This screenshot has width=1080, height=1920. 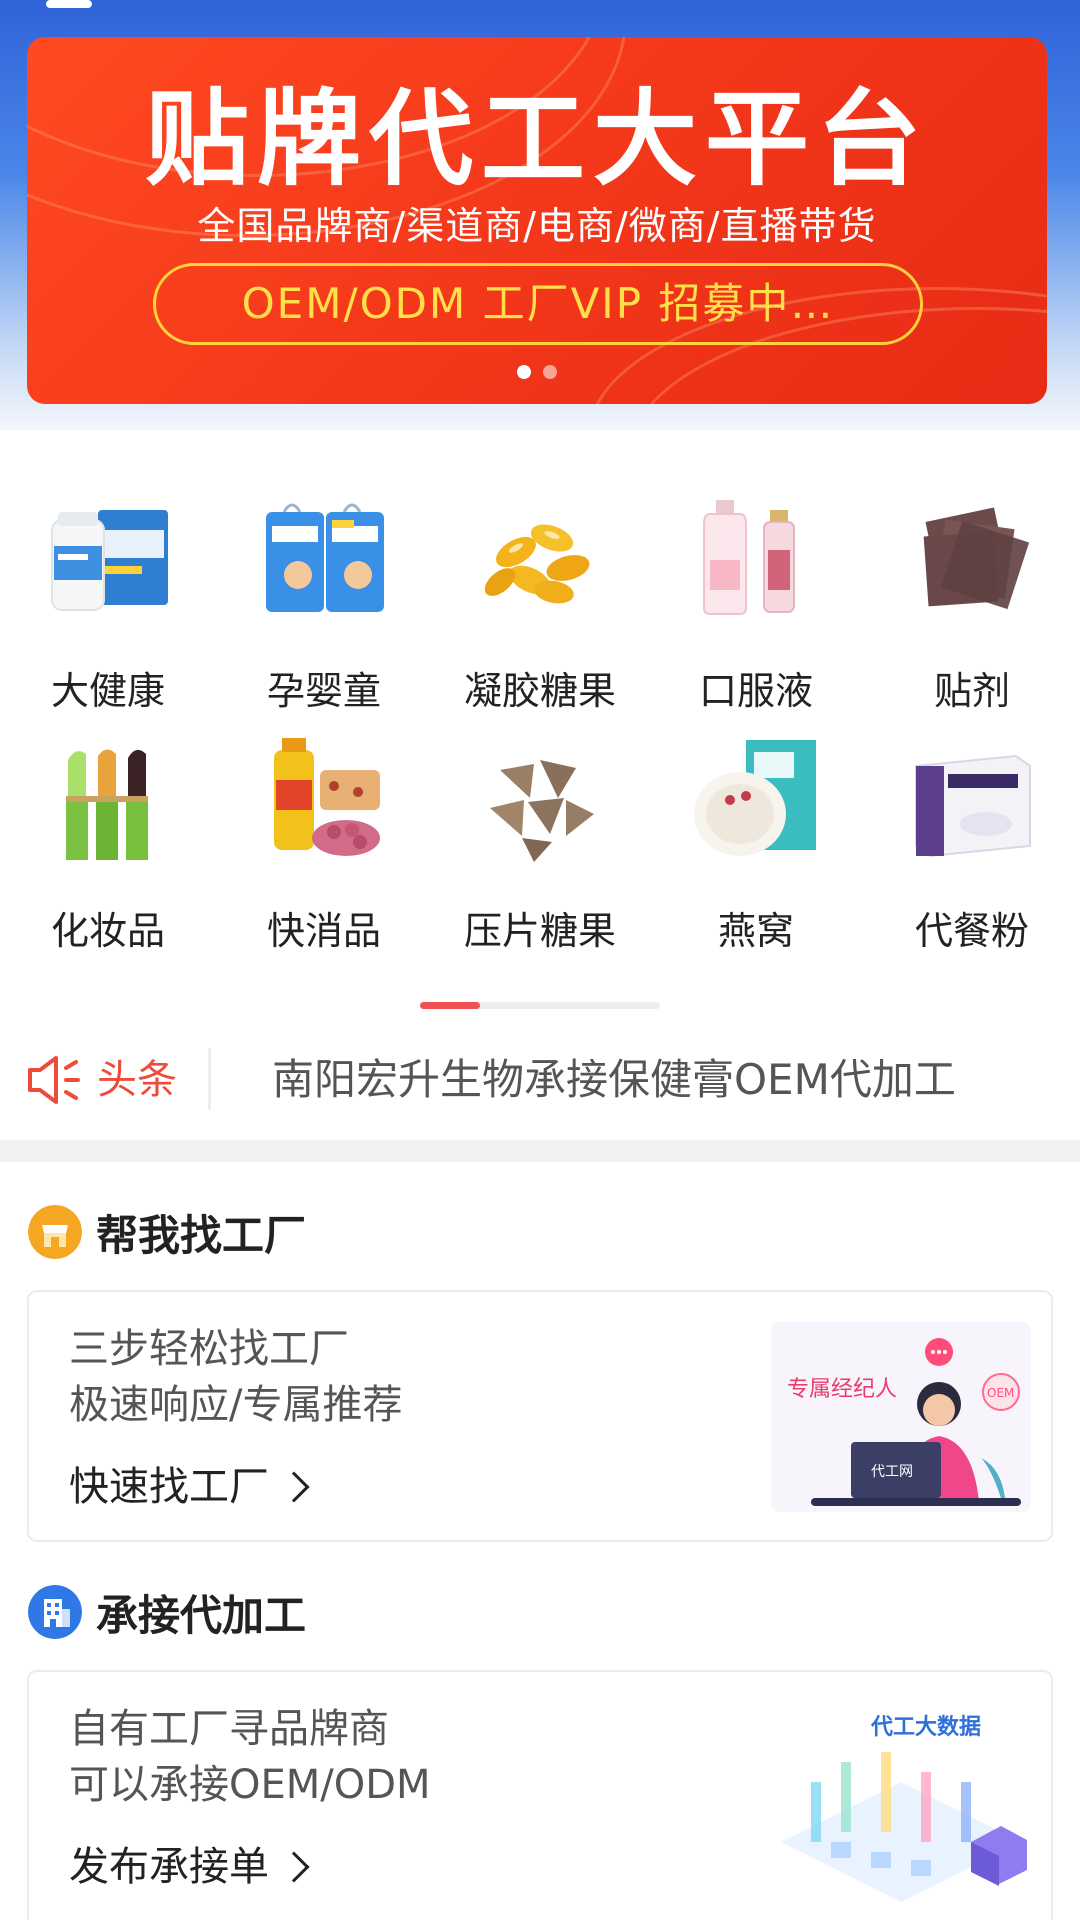 What do you see at coordinates (169, 1487) in the screenshot?
I see `link-label: 快速找工厂` at bounding box center [169, 1487].